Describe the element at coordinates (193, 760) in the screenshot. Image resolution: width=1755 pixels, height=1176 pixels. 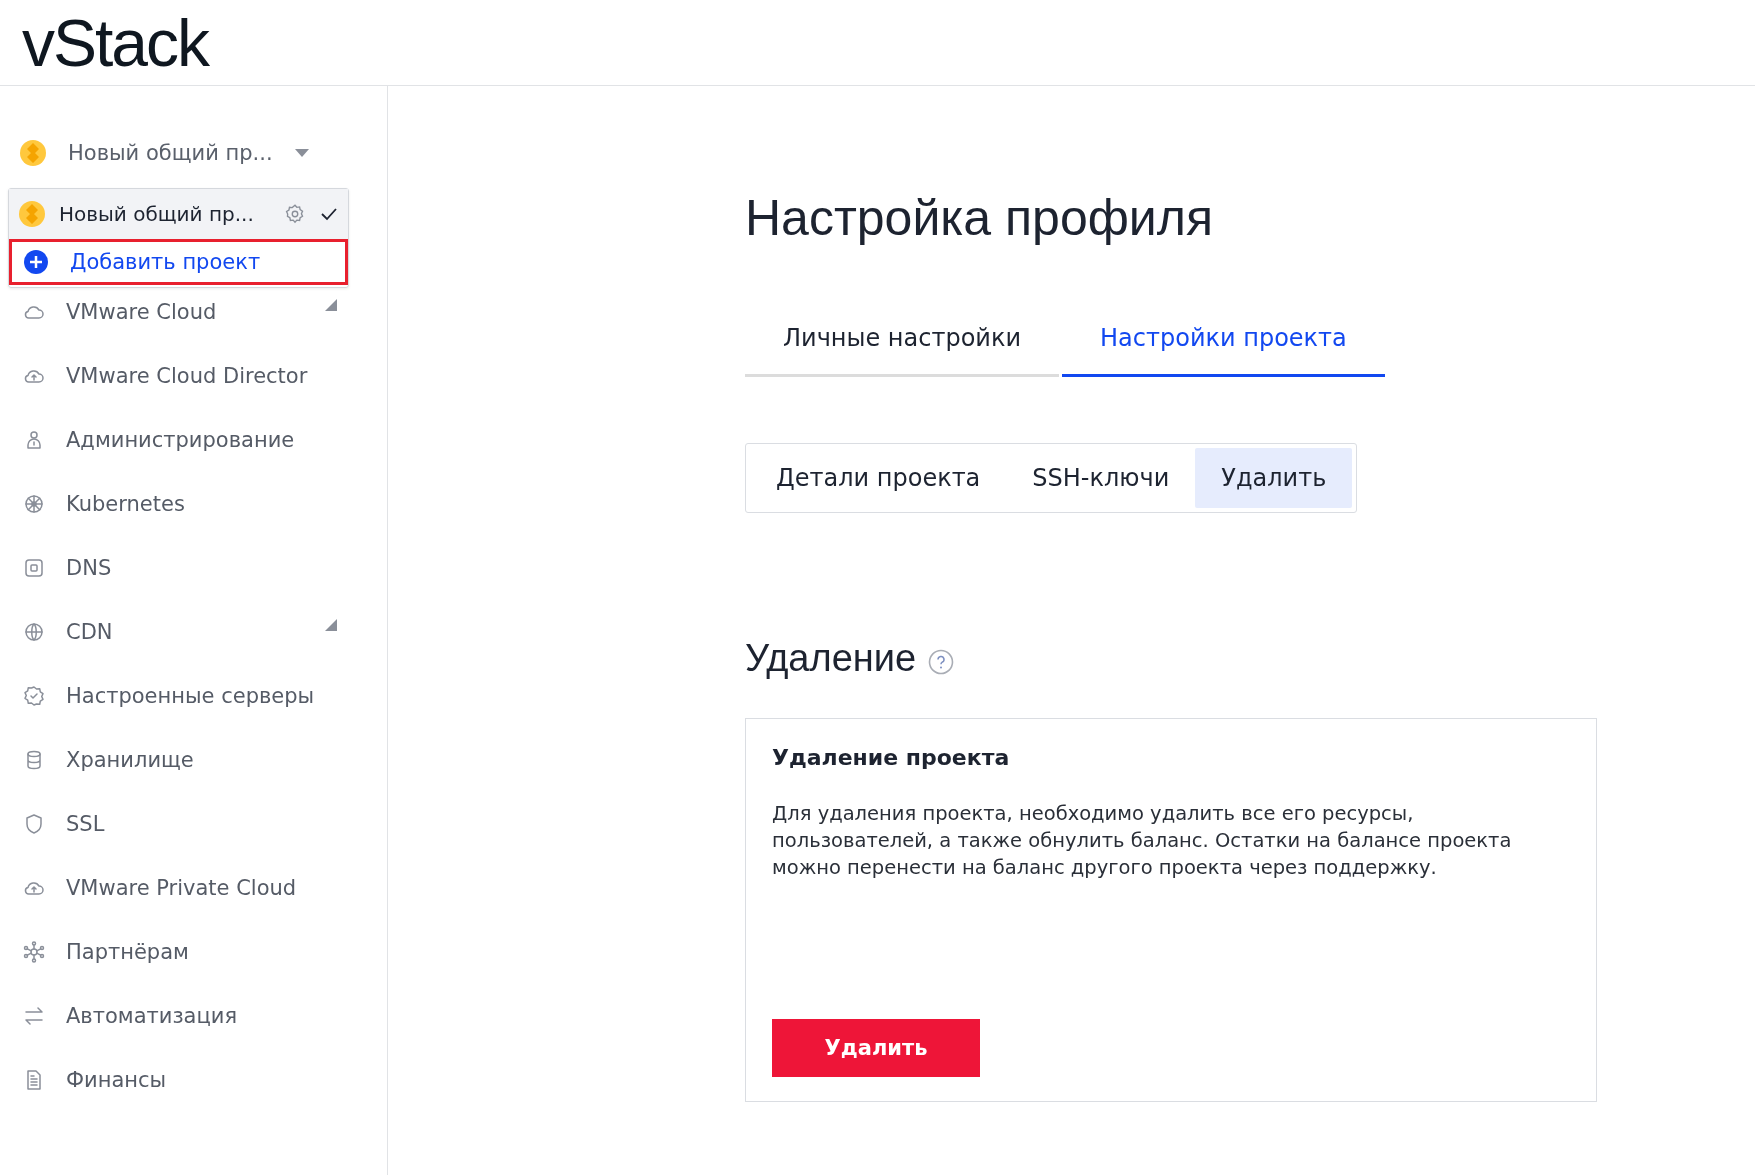
I see `sidebar-item: Хранилище` at that location.